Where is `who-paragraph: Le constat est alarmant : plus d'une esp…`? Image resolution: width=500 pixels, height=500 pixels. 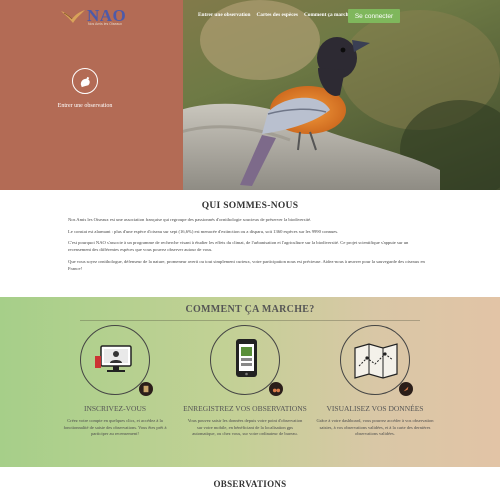 who-paragraph: Le constat est alarmant : plus d'une esp… is located at coordinates (203, 231).